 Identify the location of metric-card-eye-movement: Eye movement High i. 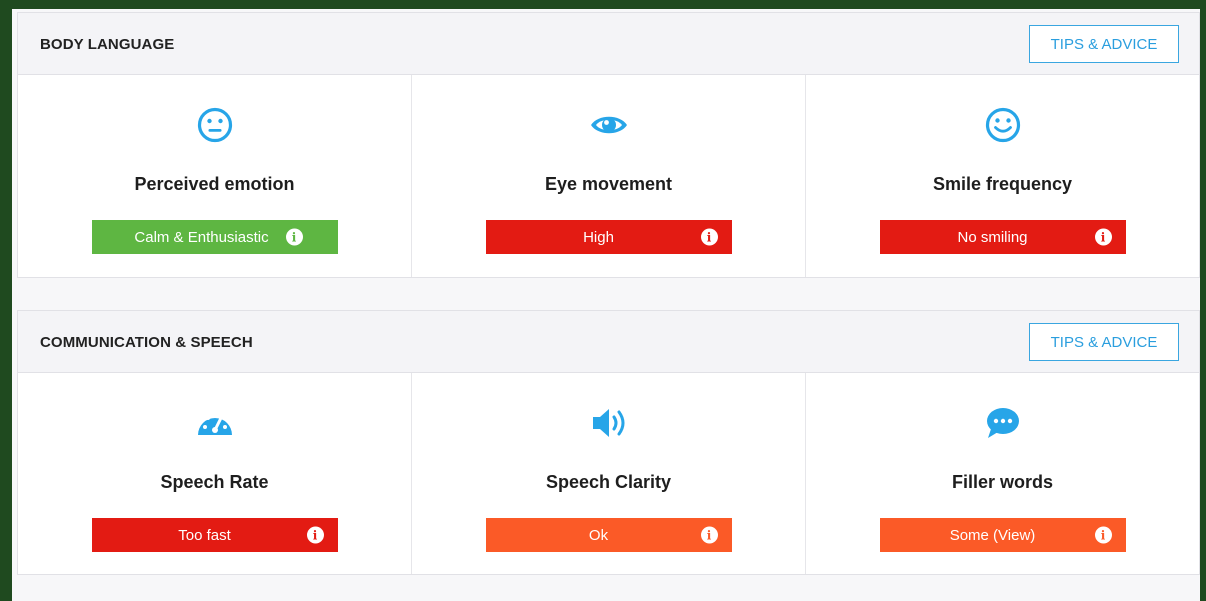
(609, 176).